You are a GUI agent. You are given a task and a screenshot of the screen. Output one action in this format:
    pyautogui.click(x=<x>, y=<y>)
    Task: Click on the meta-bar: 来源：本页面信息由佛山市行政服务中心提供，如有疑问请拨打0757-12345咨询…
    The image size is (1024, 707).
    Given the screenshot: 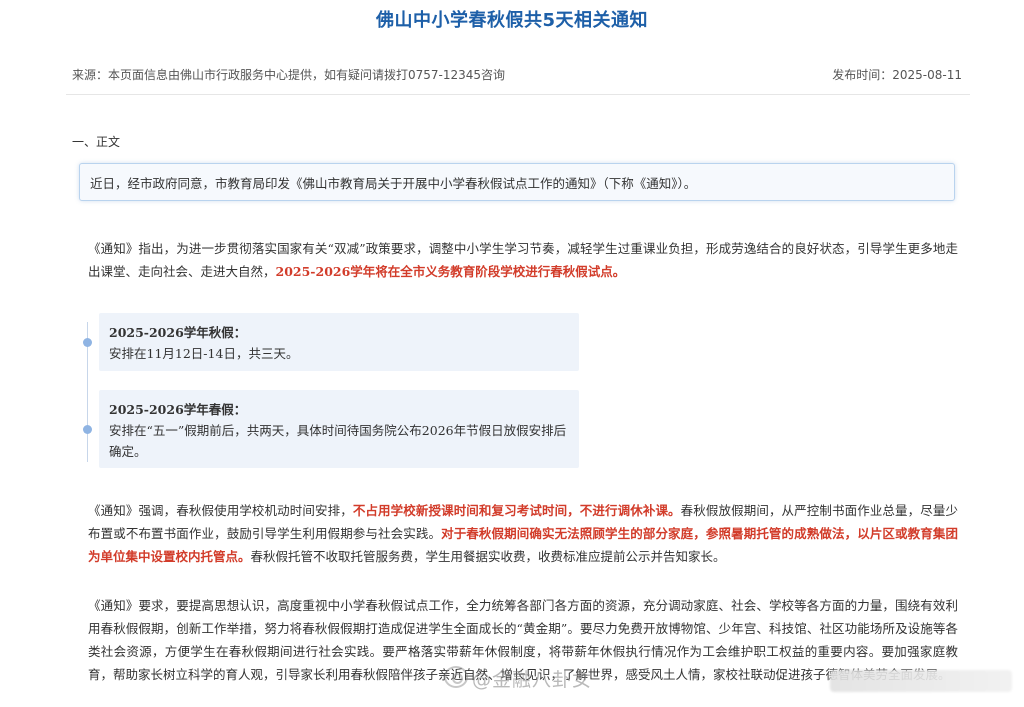 What is the action you would take?
    pyautogui.click(x=517, y=77)
    